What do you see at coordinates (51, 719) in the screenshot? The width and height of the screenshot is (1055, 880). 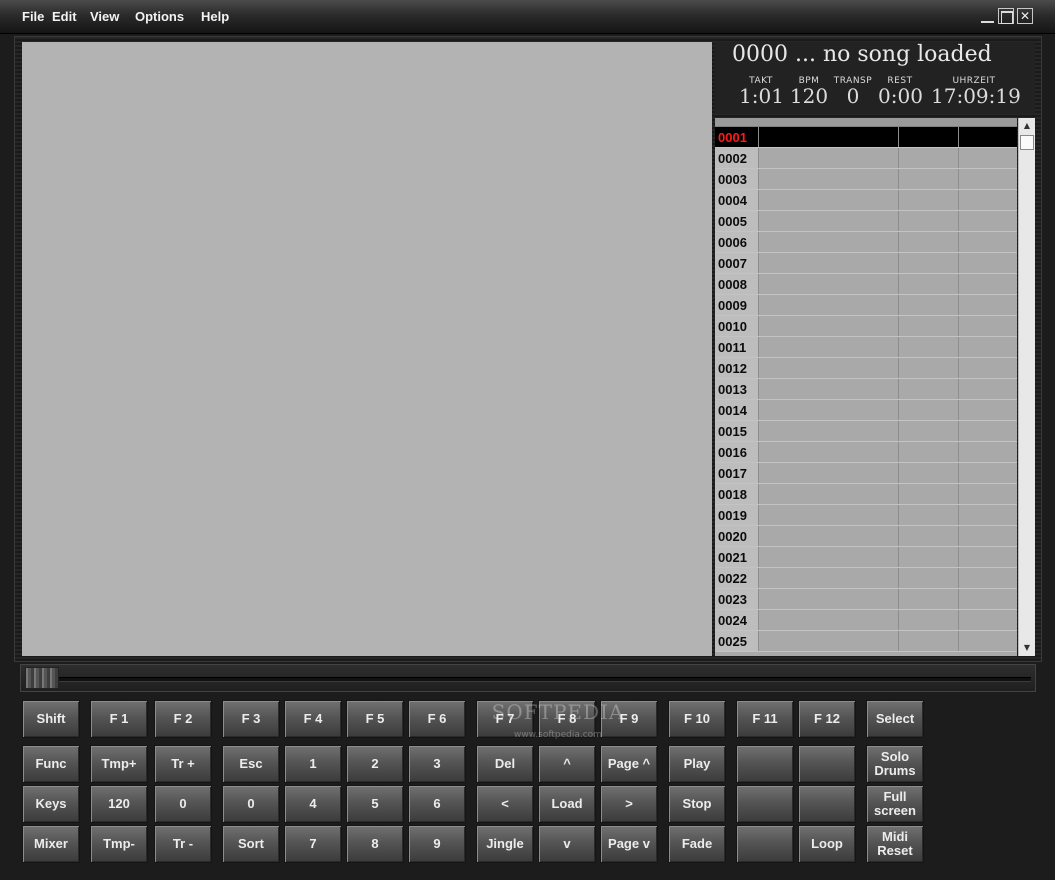 I see `key-shift-button: Shift` at bounding box center [51, 719].